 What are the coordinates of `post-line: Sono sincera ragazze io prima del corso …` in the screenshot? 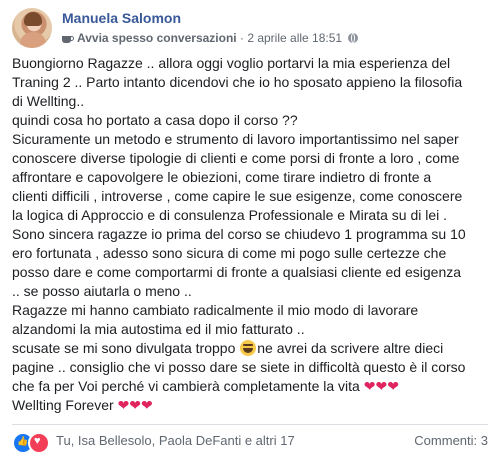 It's located at (239, 234).